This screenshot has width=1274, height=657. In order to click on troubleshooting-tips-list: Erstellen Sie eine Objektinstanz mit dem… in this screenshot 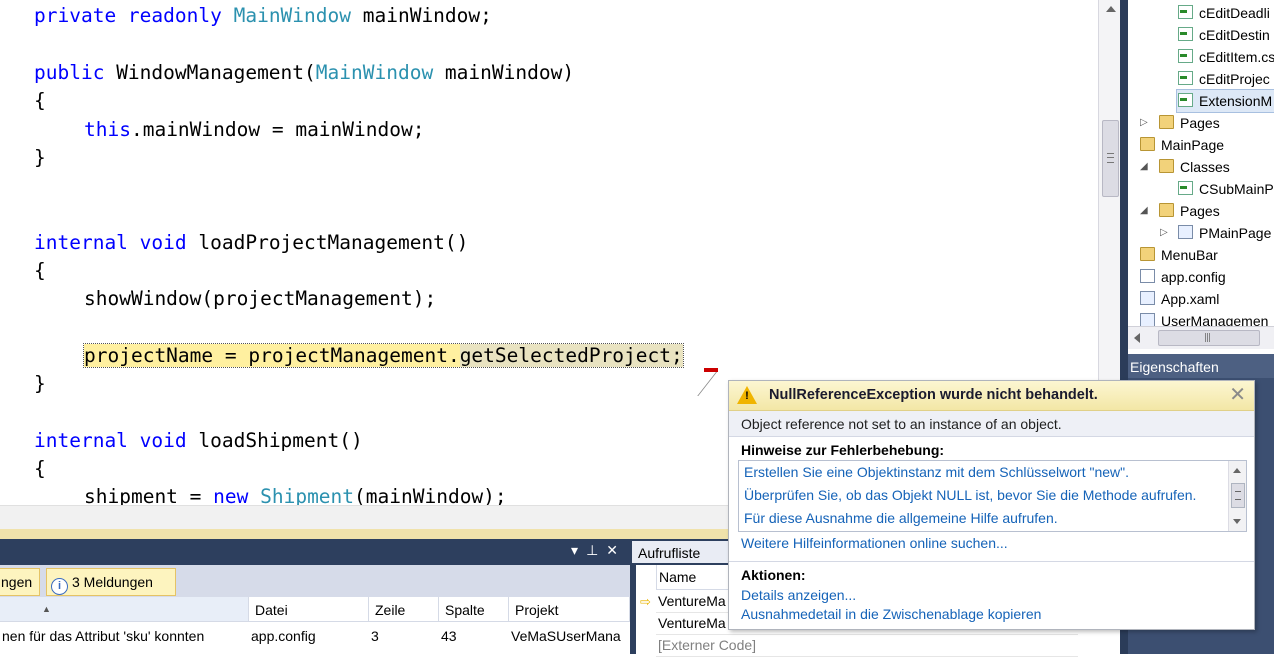, I will do `click(992, 496)`.